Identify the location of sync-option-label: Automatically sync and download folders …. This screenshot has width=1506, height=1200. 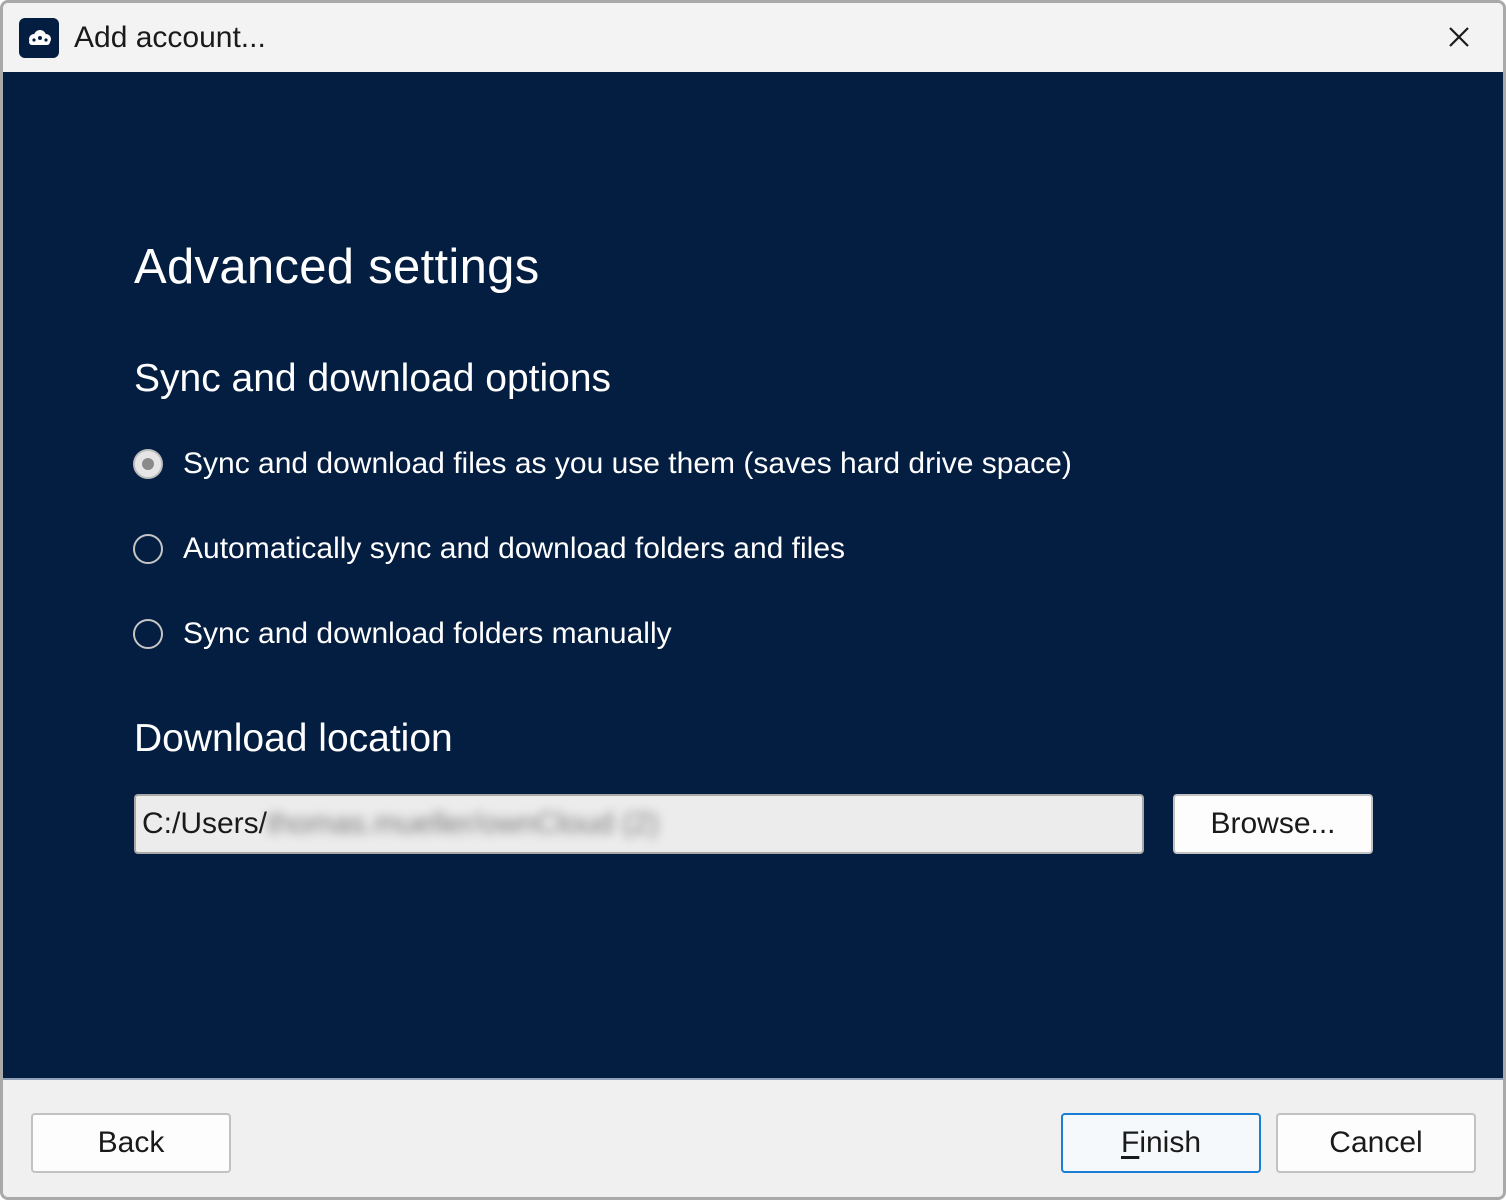
(514, 548).